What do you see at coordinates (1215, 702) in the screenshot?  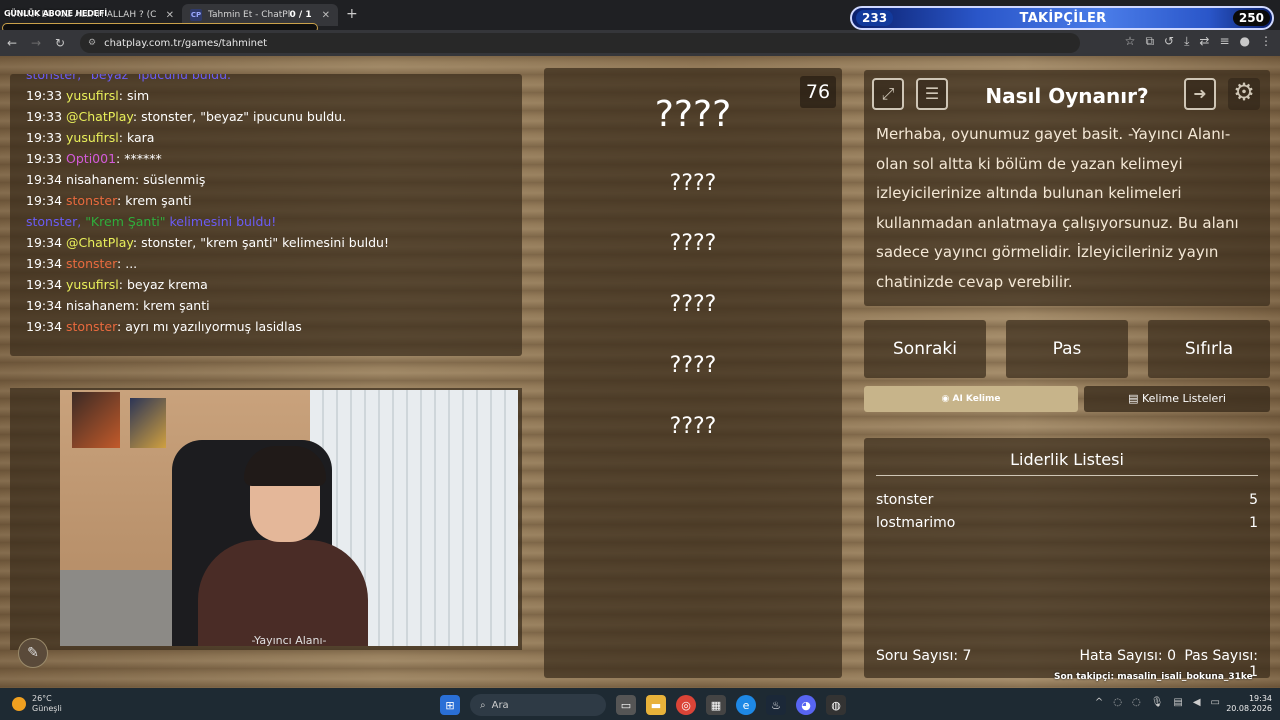 I see `battery-icon: ▭` at bounding box center [1215, 702].